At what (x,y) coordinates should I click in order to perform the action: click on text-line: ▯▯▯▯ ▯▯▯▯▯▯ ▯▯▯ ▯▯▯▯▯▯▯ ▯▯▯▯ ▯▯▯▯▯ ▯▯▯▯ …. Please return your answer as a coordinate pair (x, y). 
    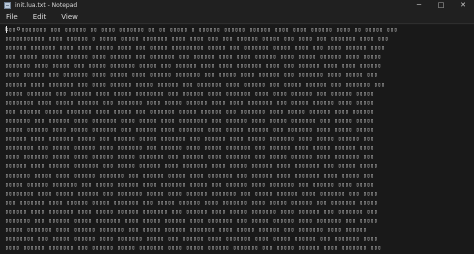
    Looking at the image, I should click on (191, 75).